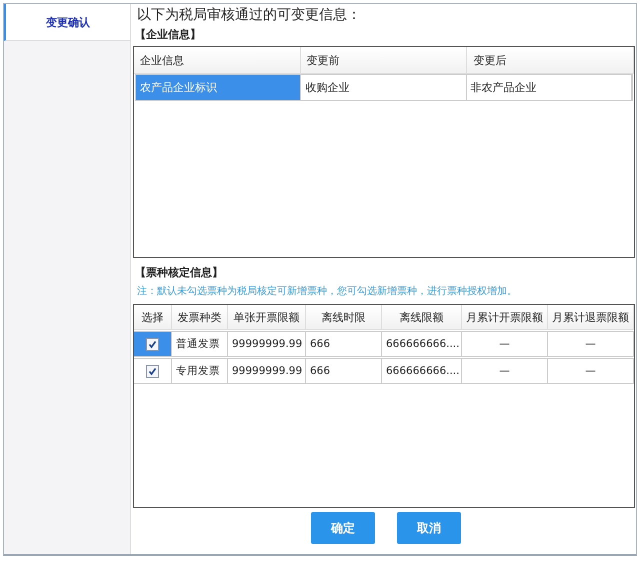 The height and width of the screenshot is (565, 640). I want to click on table-cell: 普通发票, so click(200, 344).